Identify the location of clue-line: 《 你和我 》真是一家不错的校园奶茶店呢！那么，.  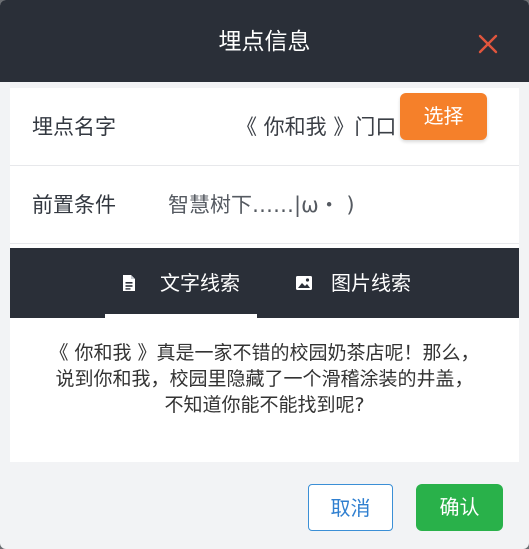
(264, 353).